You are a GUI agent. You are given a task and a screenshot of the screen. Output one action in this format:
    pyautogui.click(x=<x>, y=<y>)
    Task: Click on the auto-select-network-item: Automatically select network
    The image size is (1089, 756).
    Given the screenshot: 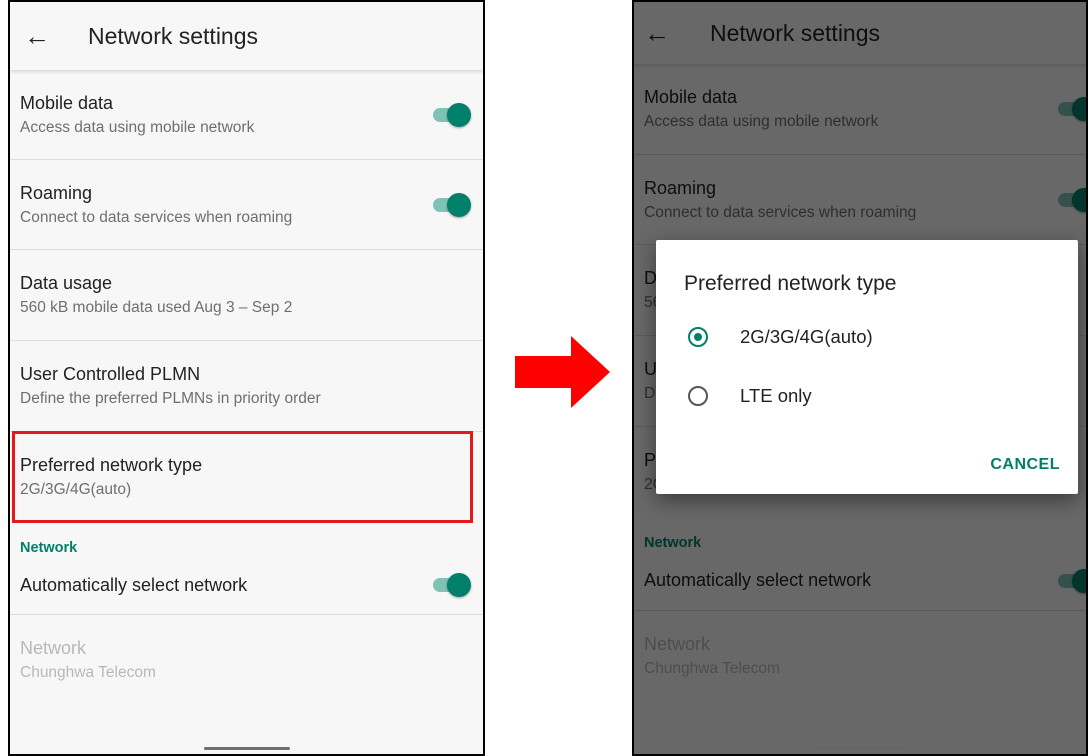 What is the action you would take?
    pyautogui.click(x=246, y=585)
    